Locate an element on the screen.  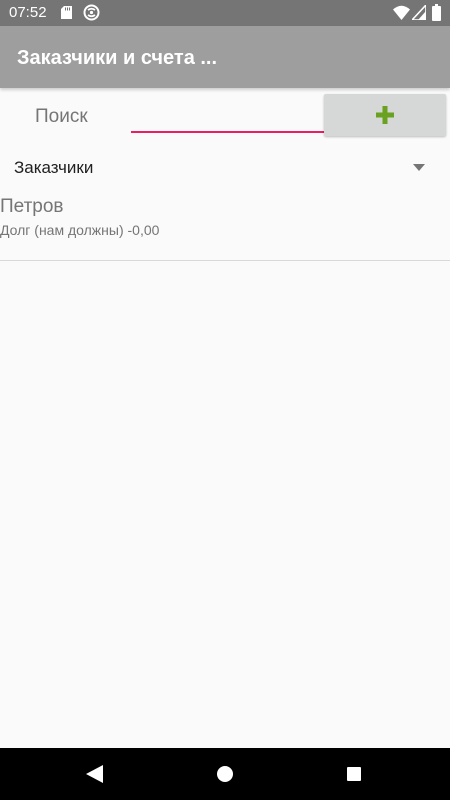
battery-icon is located at coordinates (436, 12).